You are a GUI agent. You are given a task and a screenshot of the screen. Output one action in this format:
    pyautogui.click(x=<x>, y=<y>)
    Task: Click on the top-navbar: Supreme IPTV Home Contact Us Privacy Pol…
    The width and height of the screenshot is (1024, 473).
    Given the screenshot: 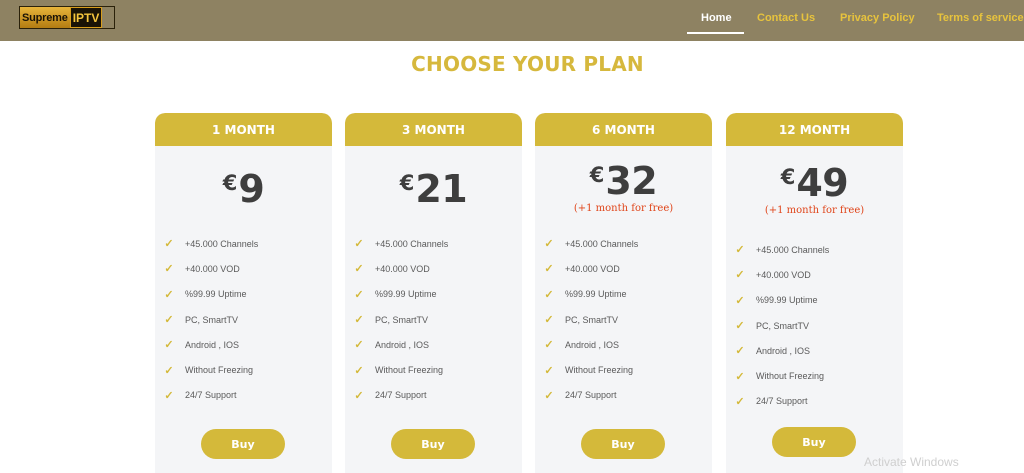 What is the action you would take?
    pyautogui.click(x=512, y=20)
    